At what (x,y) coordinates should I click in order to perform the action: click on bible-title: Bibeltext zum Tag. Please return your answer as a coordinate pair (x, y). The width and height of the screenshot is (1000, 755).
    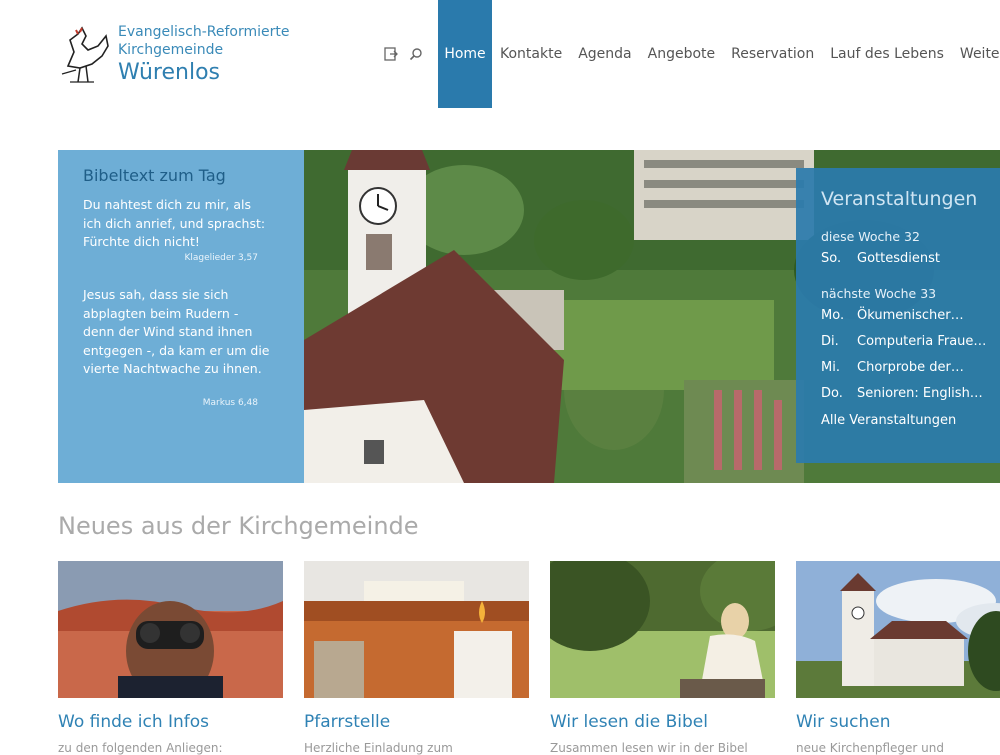
    Looking at the image, I should click on (154, 175).